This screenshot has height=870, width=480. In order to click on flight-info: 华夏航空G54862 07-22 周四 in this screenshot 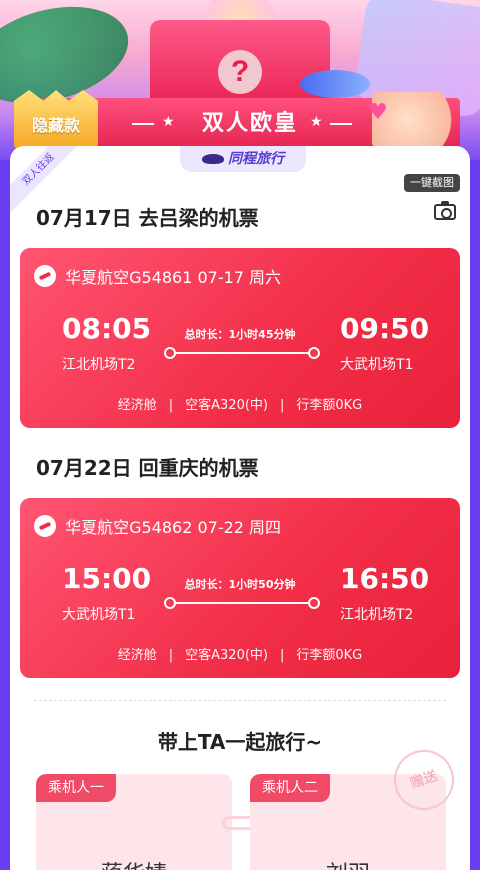, I will do `click(173, 527)`.